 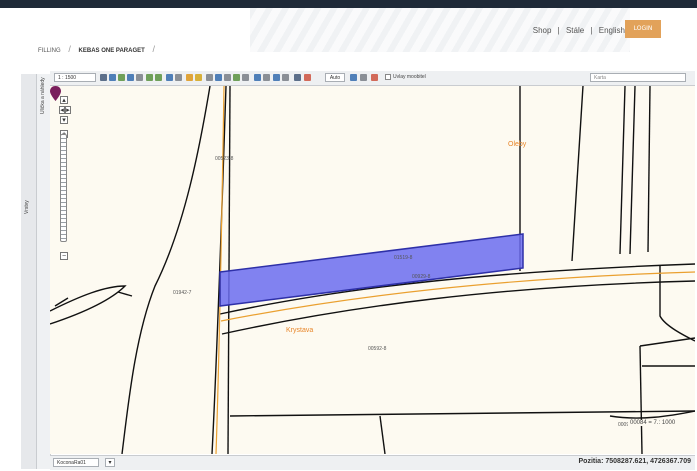 I want to click on save-icon, so click(x=178, y=77).